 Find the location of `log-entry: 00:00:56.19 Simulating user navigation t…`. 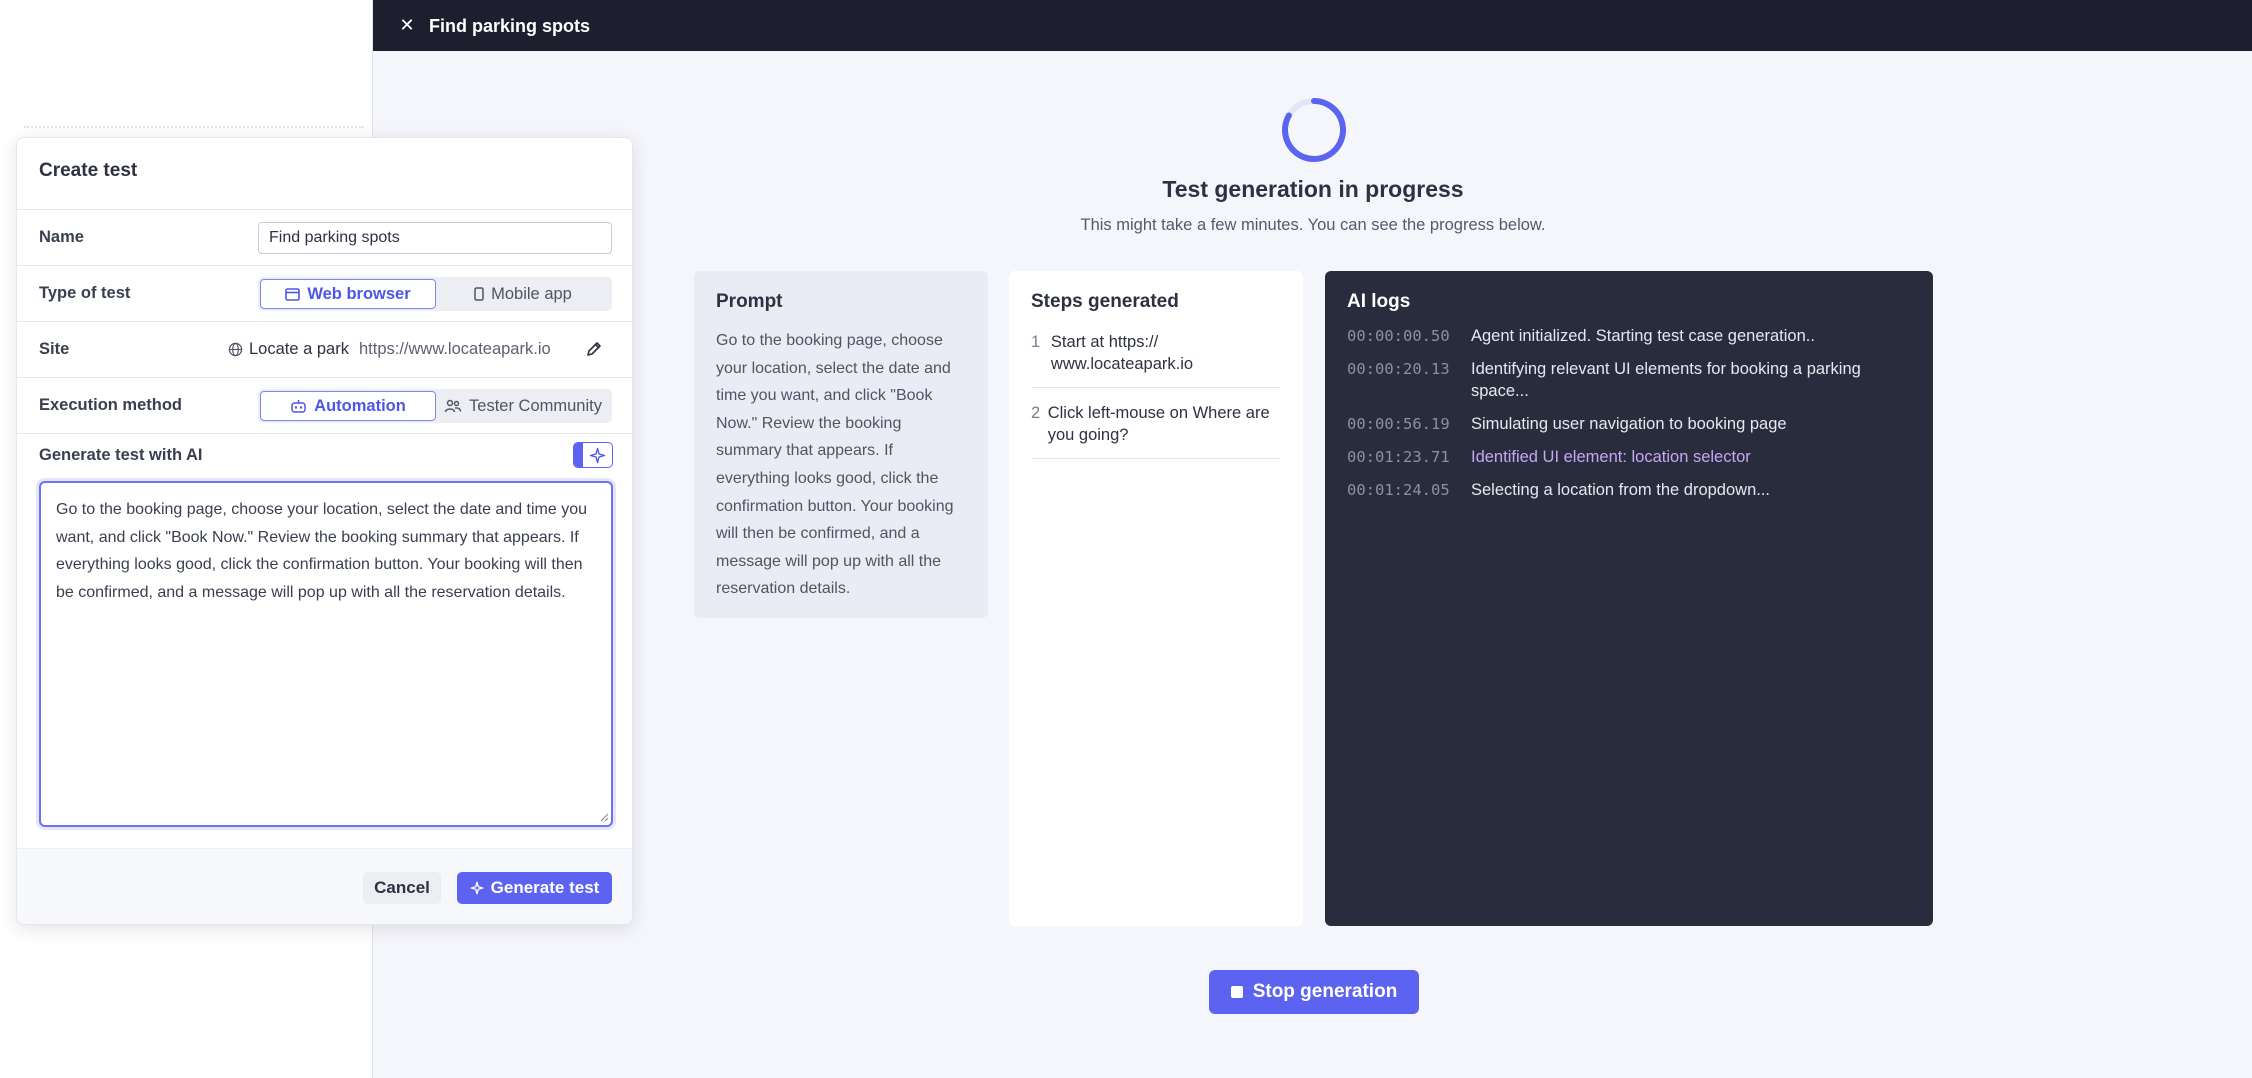

log-entry: 00:00:56.19 Simulating user navigation t… is located at coordinates (1629, 424).